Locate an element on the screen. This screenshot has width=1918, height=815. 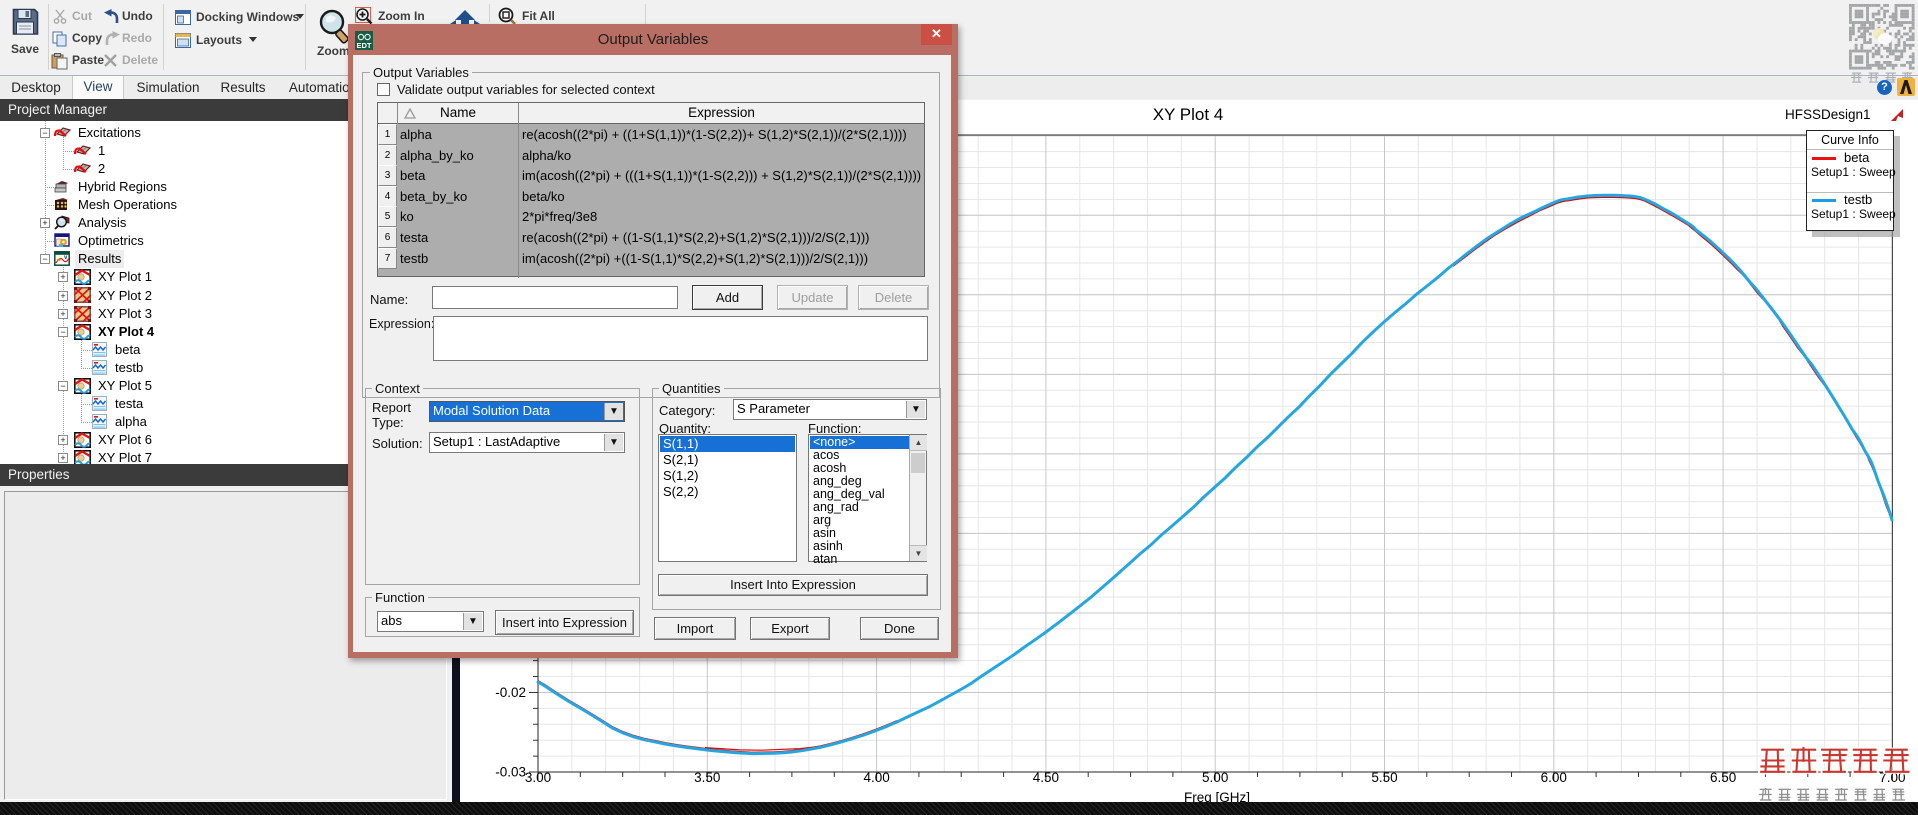
svg-text: 4.50 is located at coordinates (1046, 777).